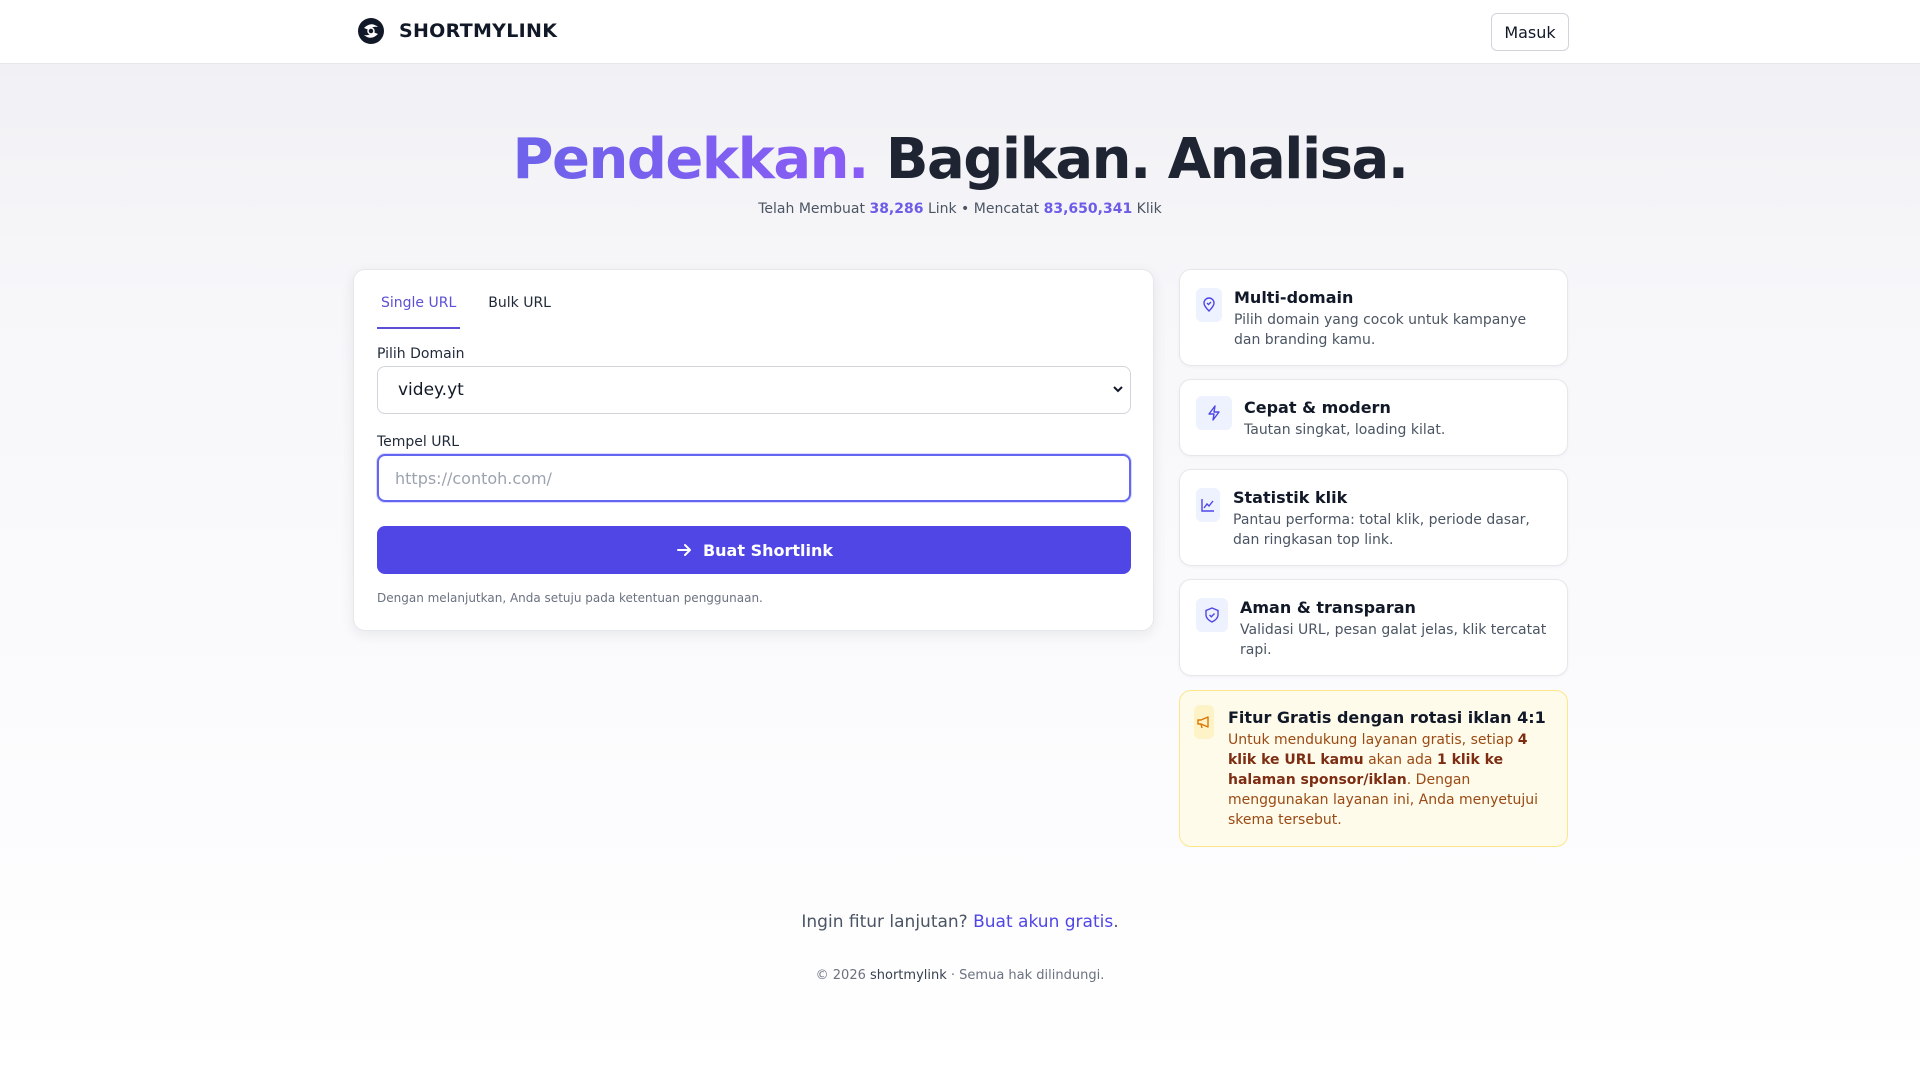 This screenshot has height=1080, width=1920. I want to click on brand-name: SHORTMYLINK, so click(478, 31).